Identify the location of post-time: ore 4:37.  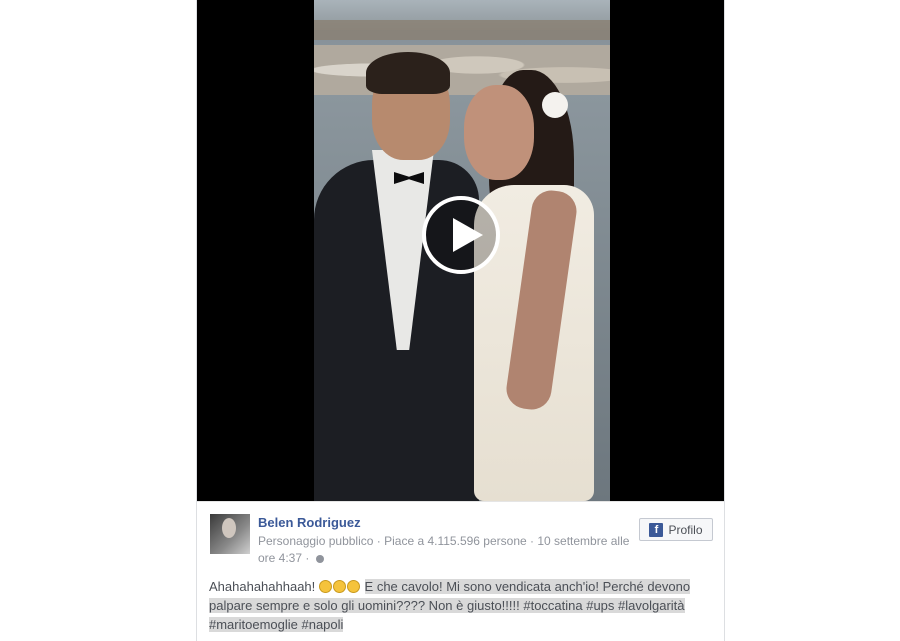
(280, 558).